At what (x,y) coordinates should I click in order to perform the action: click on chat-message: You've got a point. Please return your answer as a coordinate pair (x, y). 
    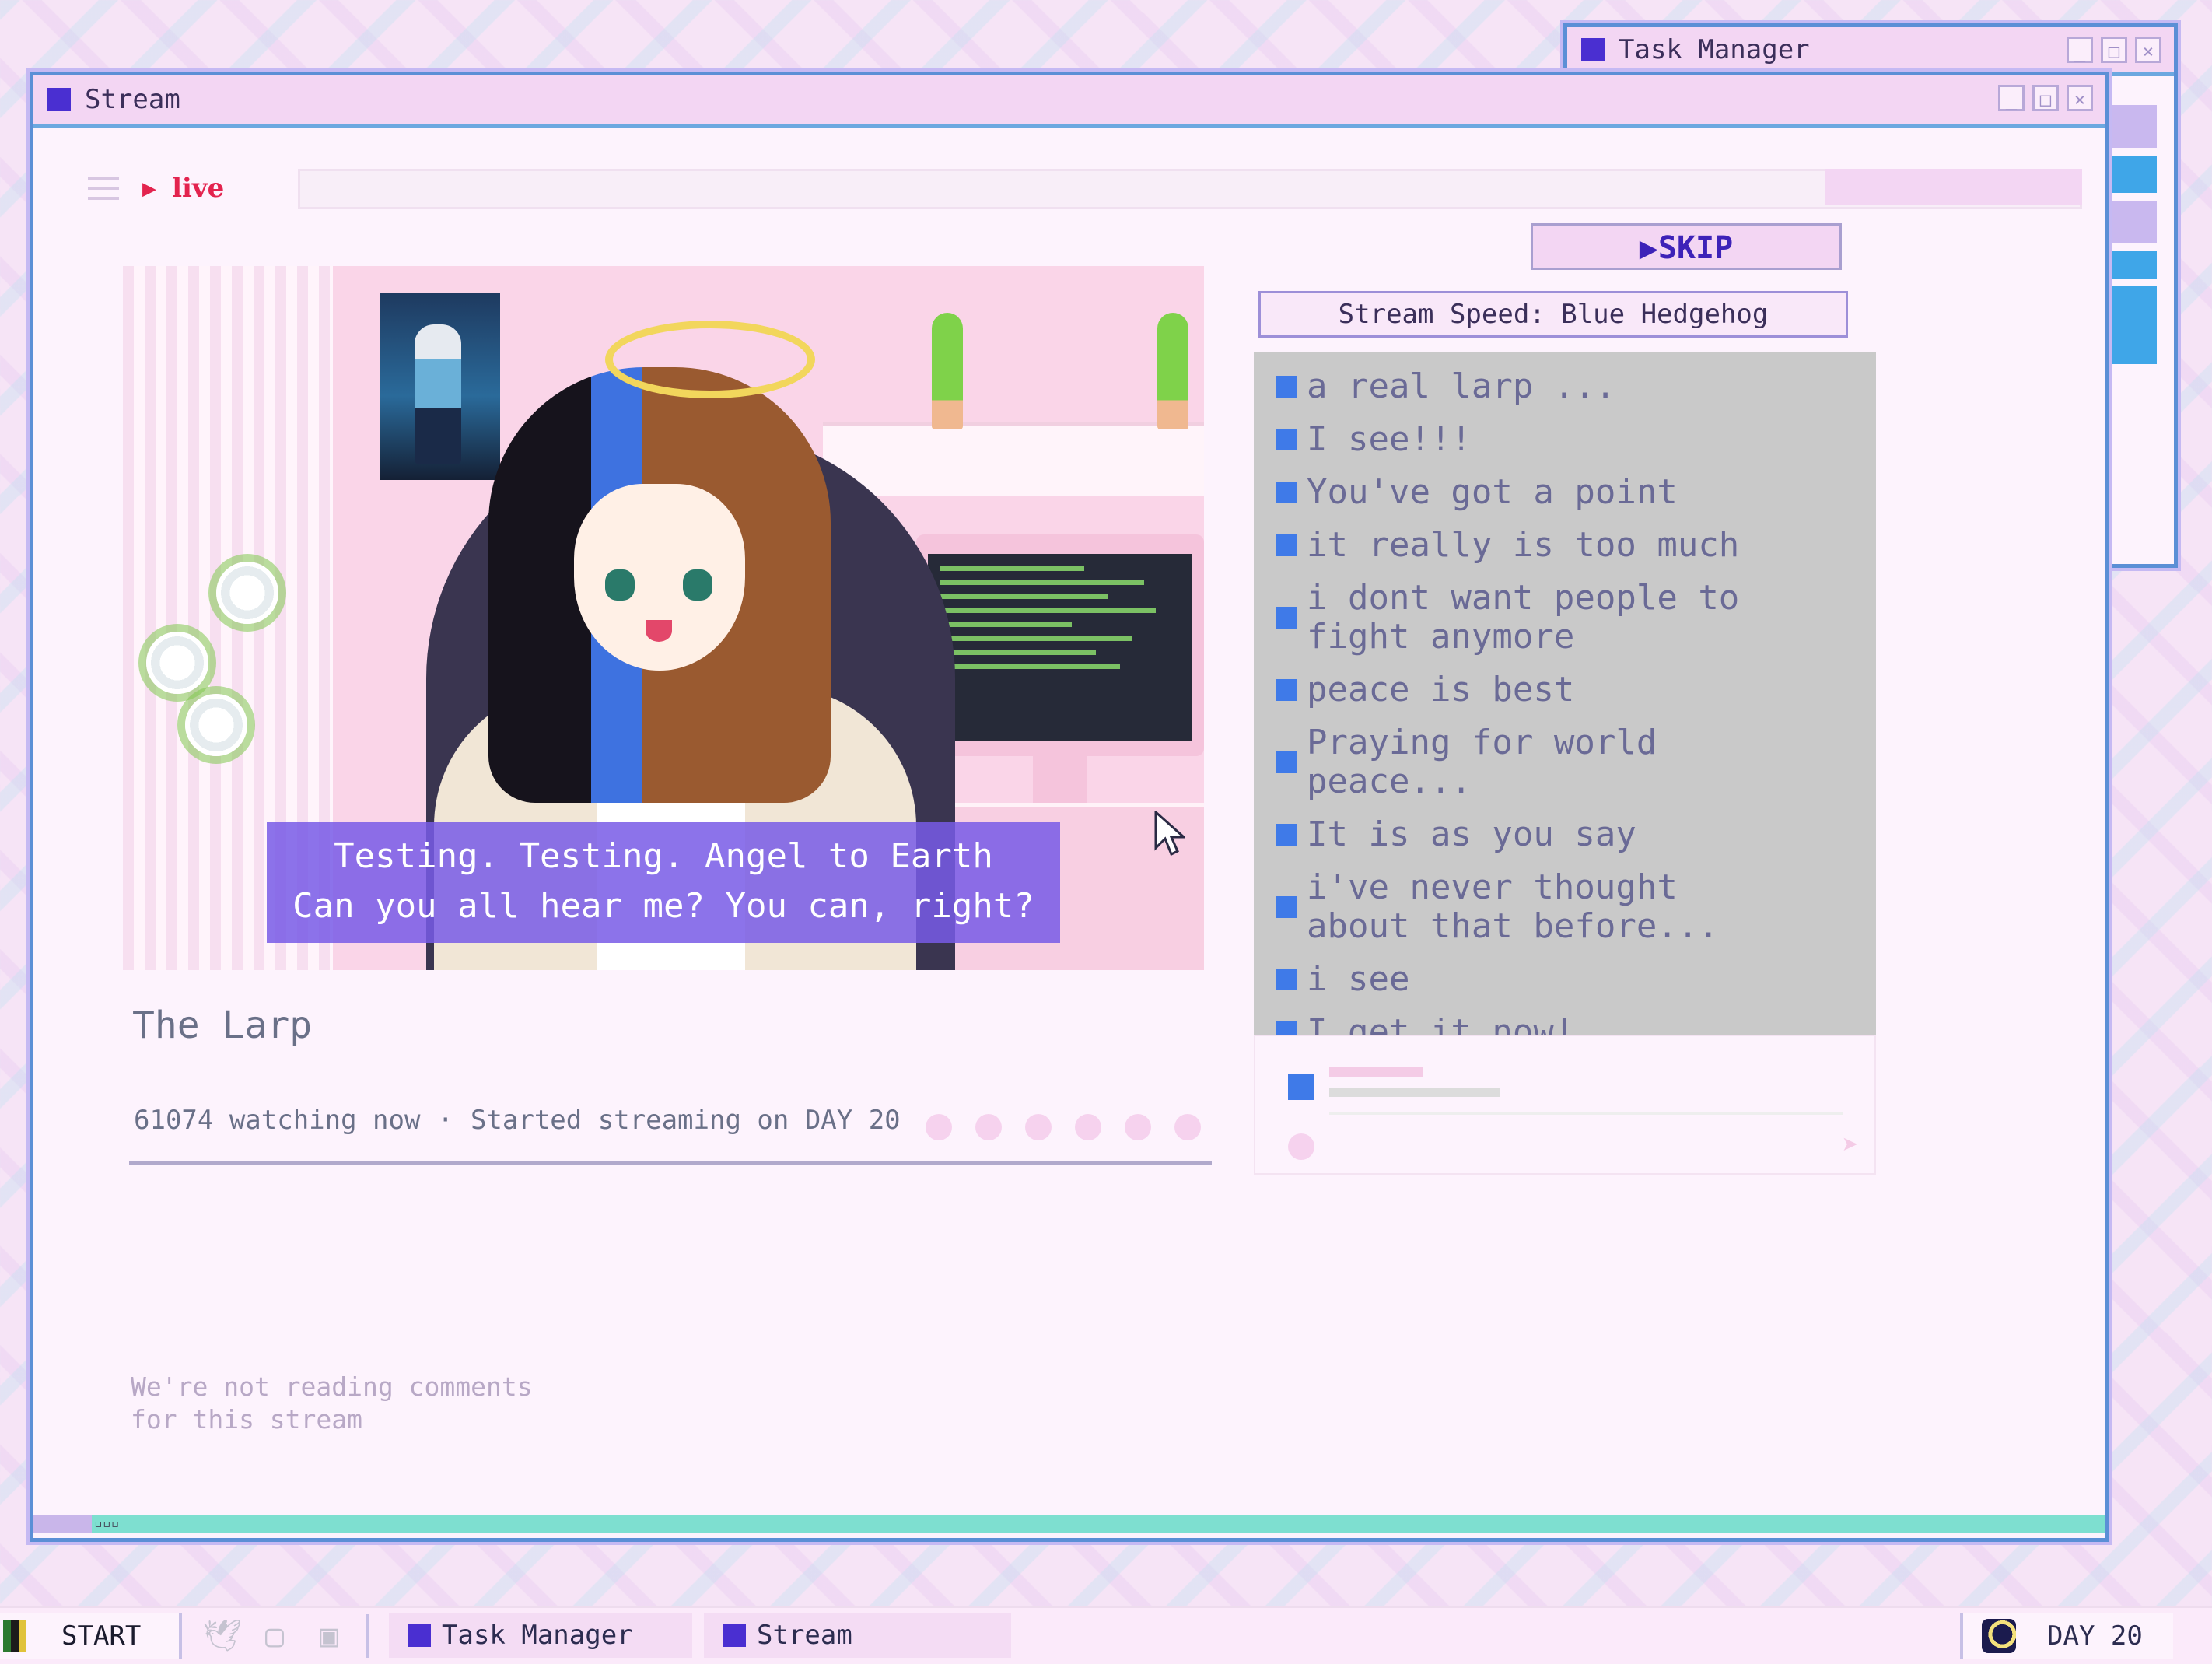
    Looking at the image, I should click on (1576, 493).